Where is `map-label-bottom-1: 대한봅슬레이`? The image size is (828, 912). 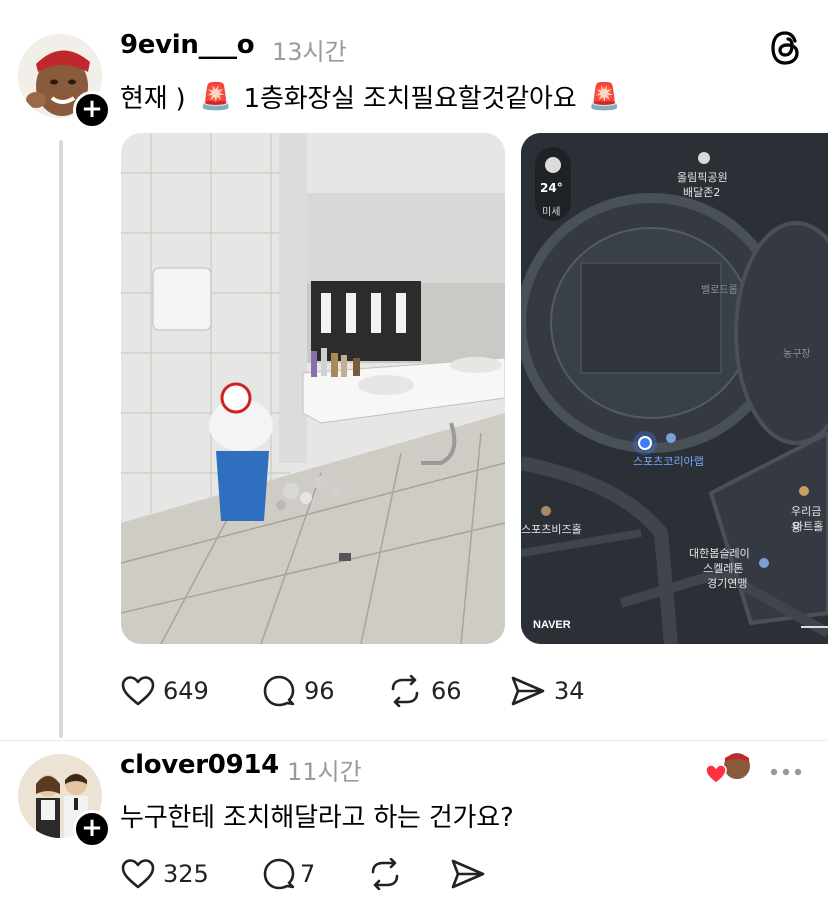 map-label-bottom-1: 대한봅슬레이 is located at coordinates (719, 553).